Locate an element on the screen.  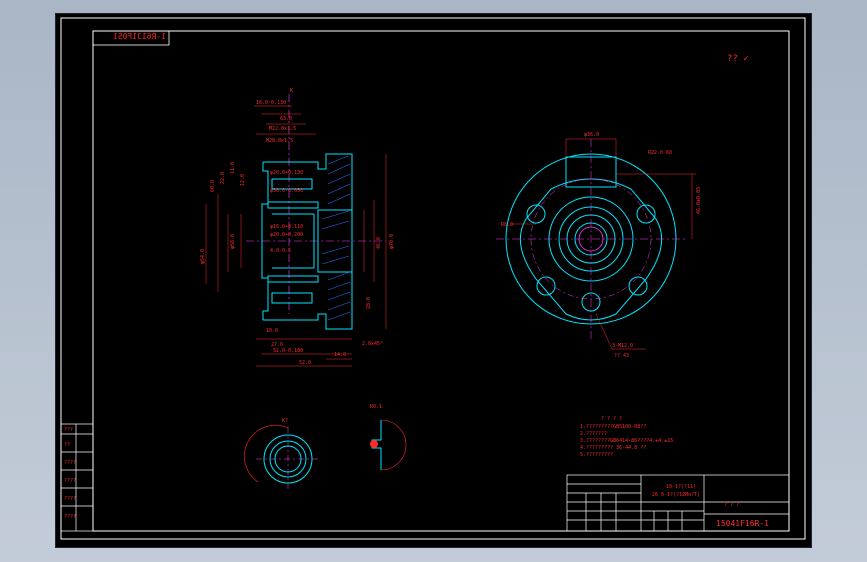
svg-text: 22.0 is located at coordinates (223, 178).